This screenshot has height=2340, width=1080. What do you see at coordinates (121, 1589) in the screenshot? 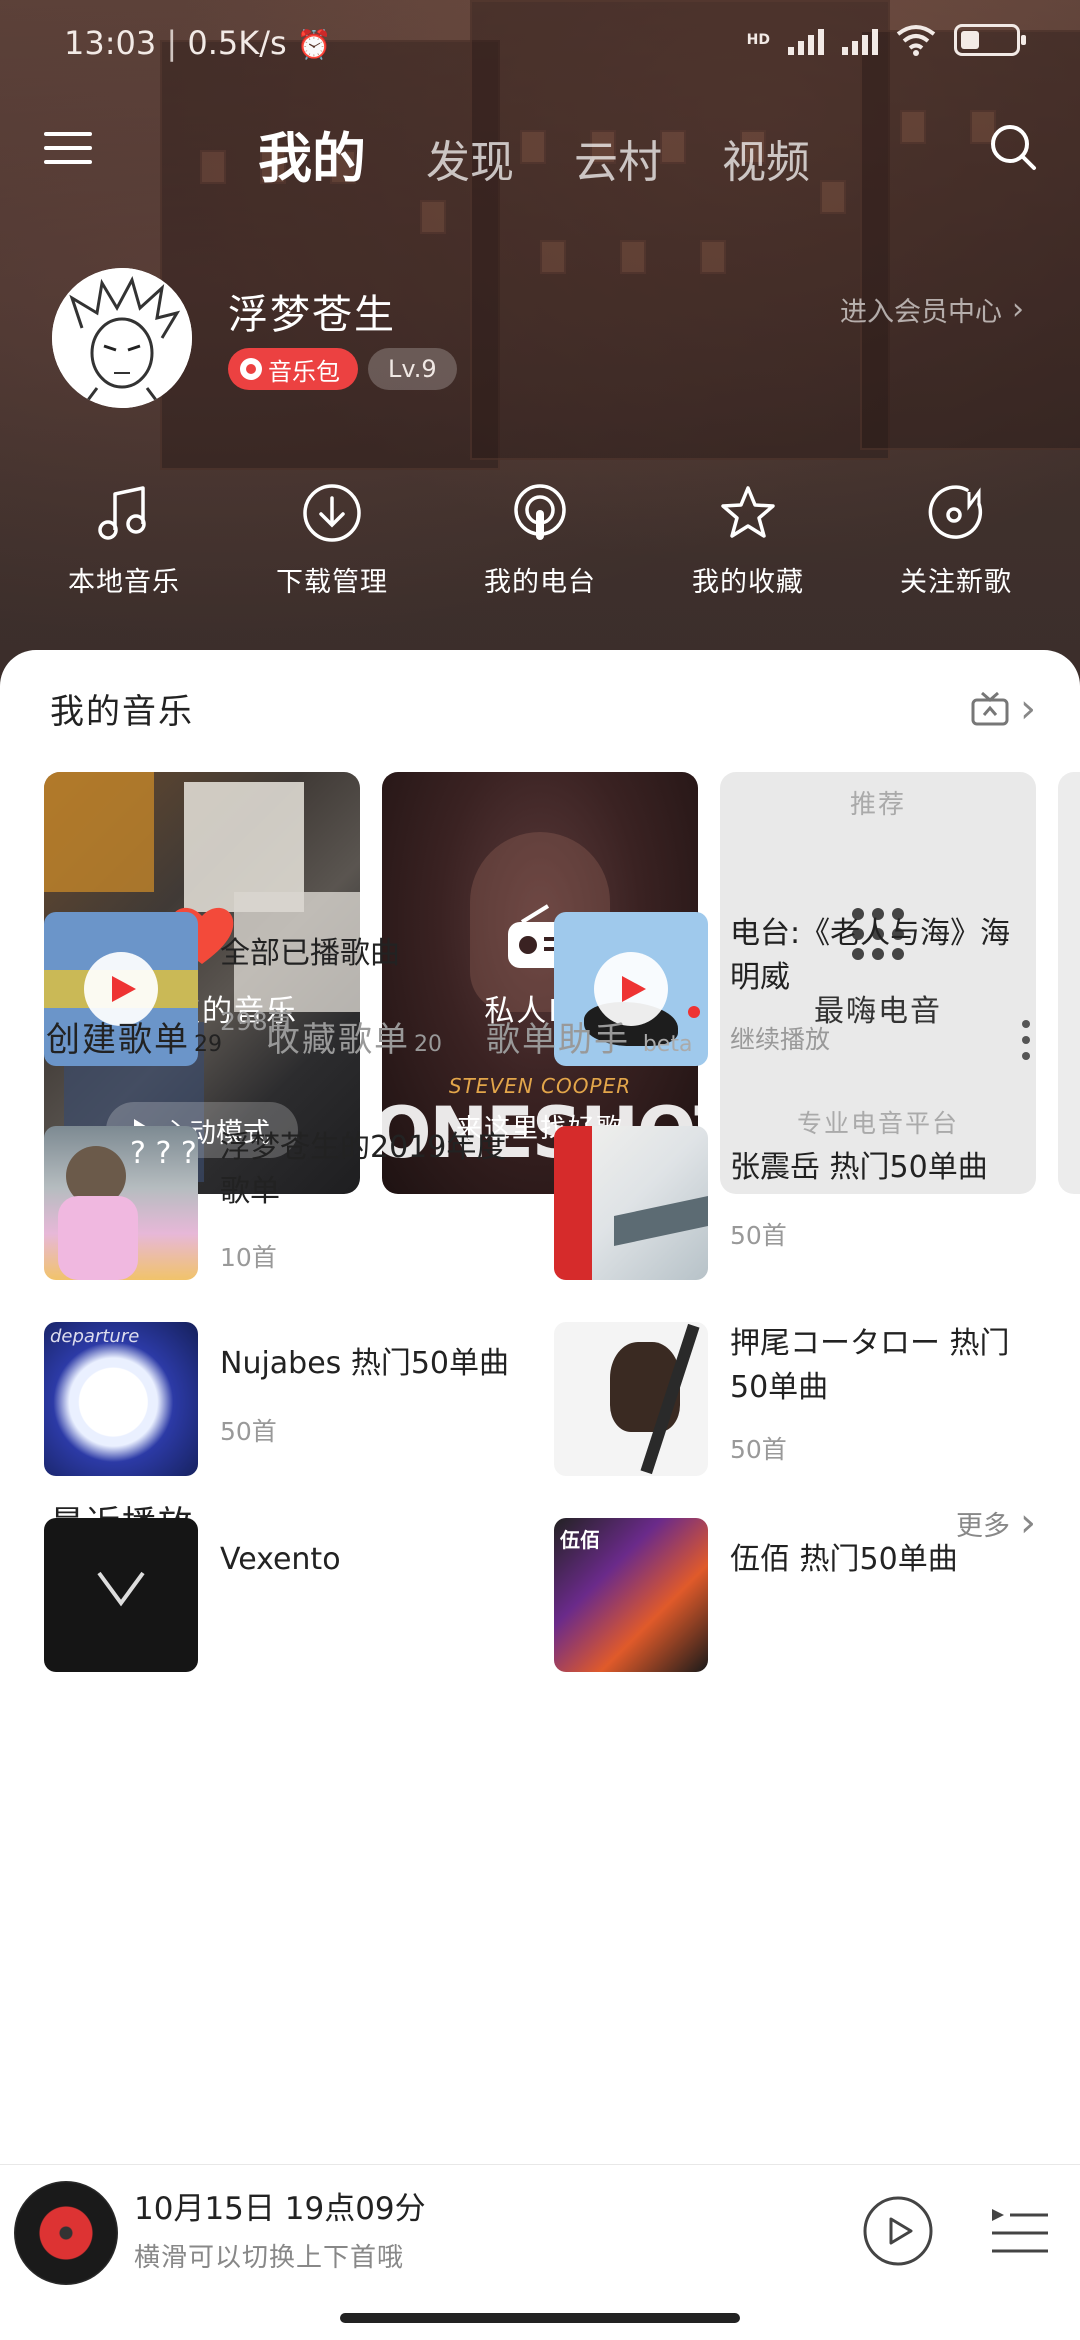
I see `v-logo-icon` at bounding box center [121, 1589].